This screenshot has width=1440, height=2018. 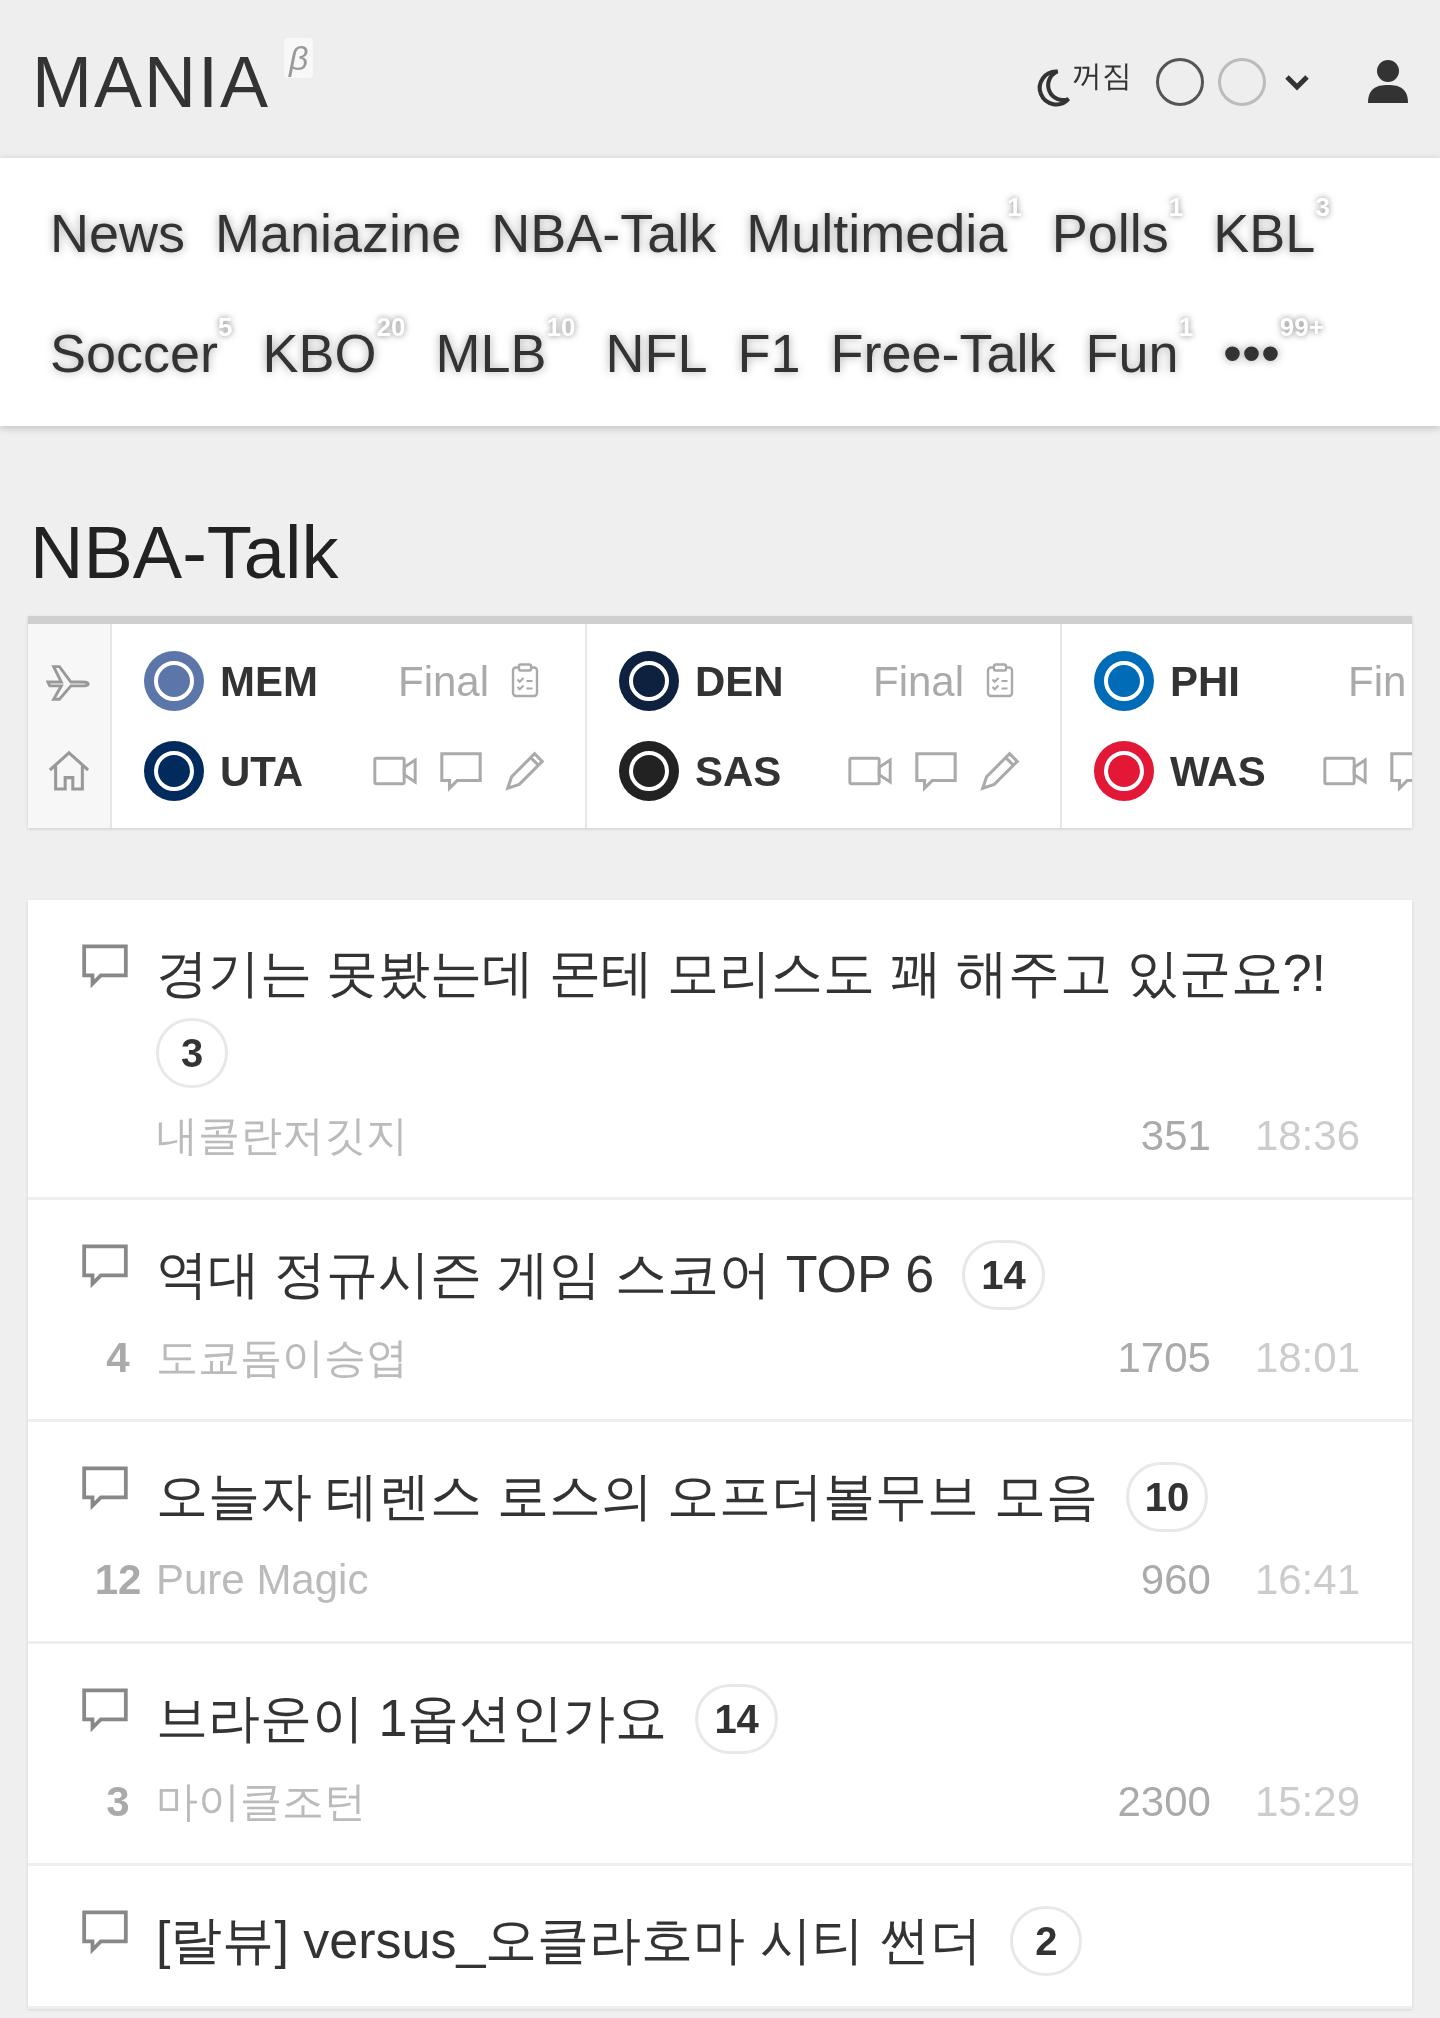 I want to click on comment-count: 10, so click(x=1167, y=1496).